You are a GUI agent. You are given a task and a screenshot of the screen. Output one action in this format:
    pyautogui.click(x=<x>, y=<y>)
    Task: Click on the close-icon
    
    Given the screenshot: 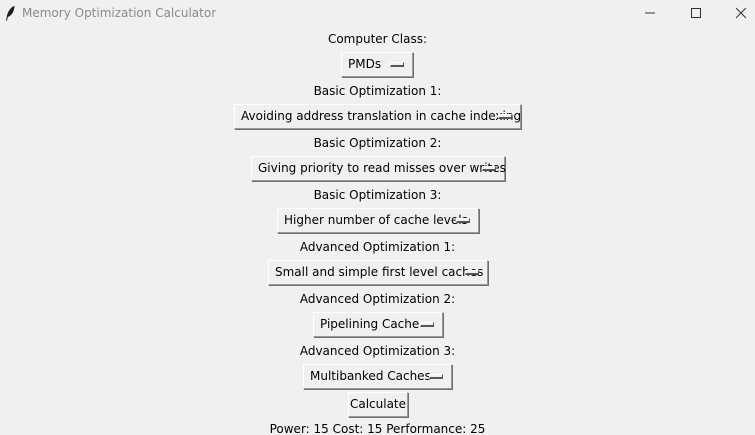 What is the action you would take?
    pyautogui.click(x=741, y=13)
    